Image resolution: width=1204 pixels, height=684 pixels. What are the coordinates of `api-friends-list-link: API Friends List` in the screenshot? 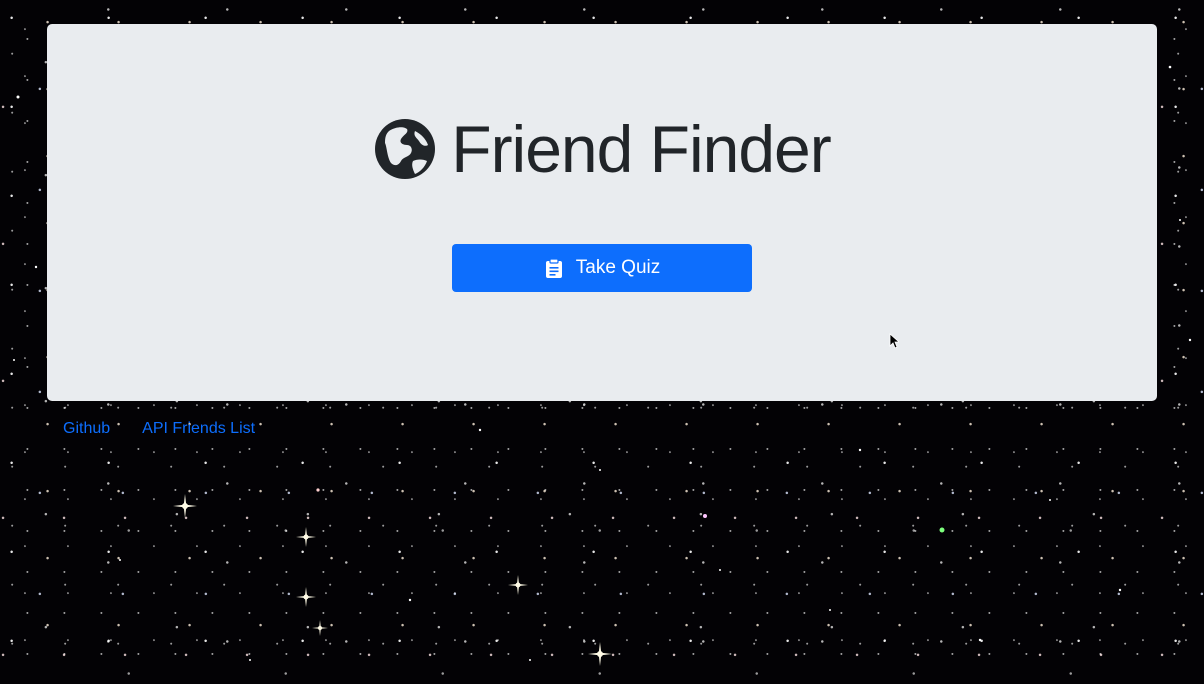 It's located at (198, 429).